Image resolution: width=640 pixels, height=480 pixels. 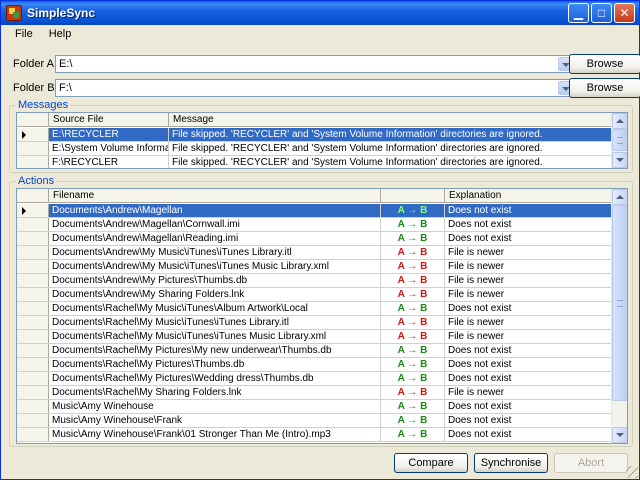 I want to click on messages-scrollbar, so click(x=619, y=140).